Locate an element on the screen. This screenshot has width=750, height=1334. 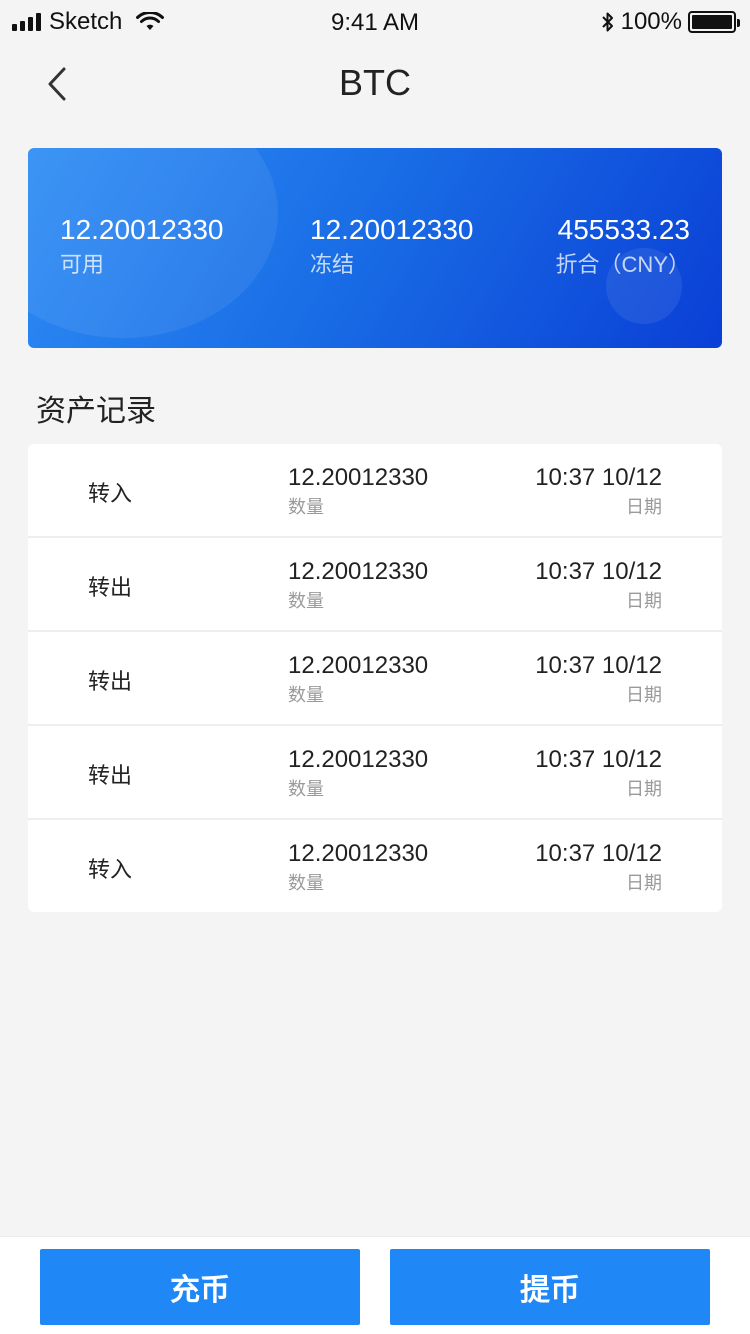
withdraw-button: 提币 is located at coordinates (550, 1287).